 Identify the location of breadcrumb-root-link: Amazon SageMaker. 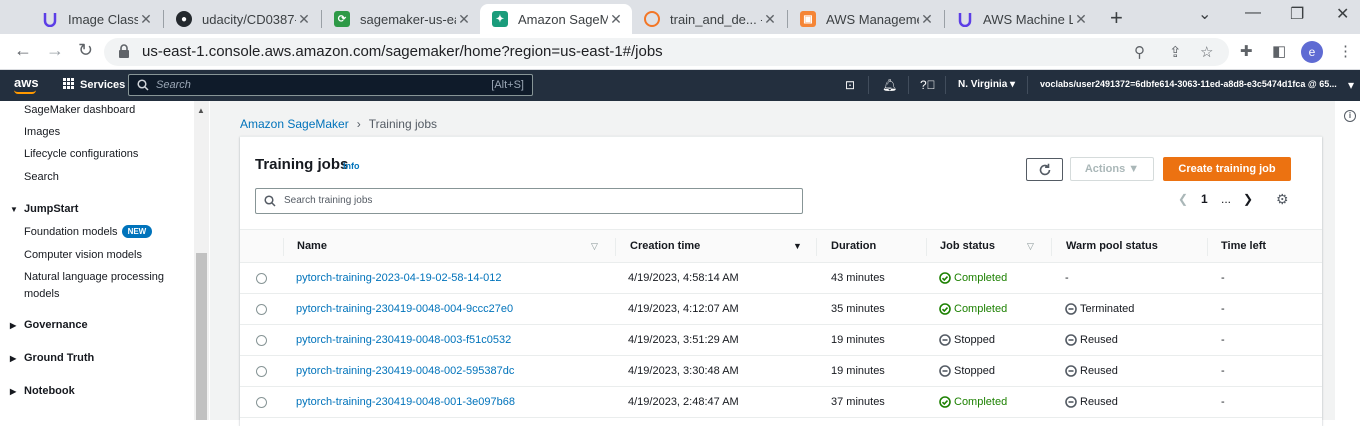
(294, 124).